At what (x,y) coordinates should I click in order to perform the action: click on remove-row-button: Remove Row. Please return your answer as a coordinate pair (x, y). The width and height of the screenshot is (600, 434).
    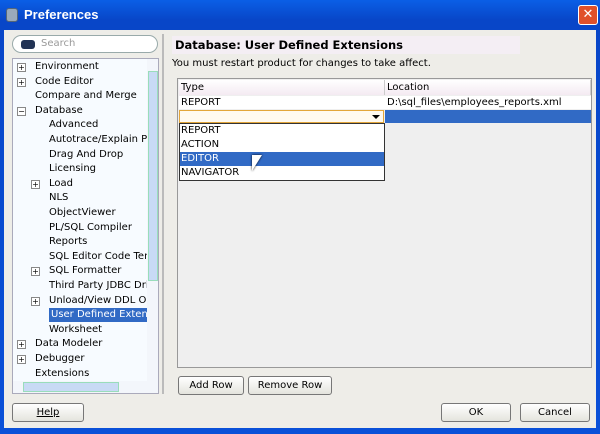
    Looking at the image, I should click on (290, 385).